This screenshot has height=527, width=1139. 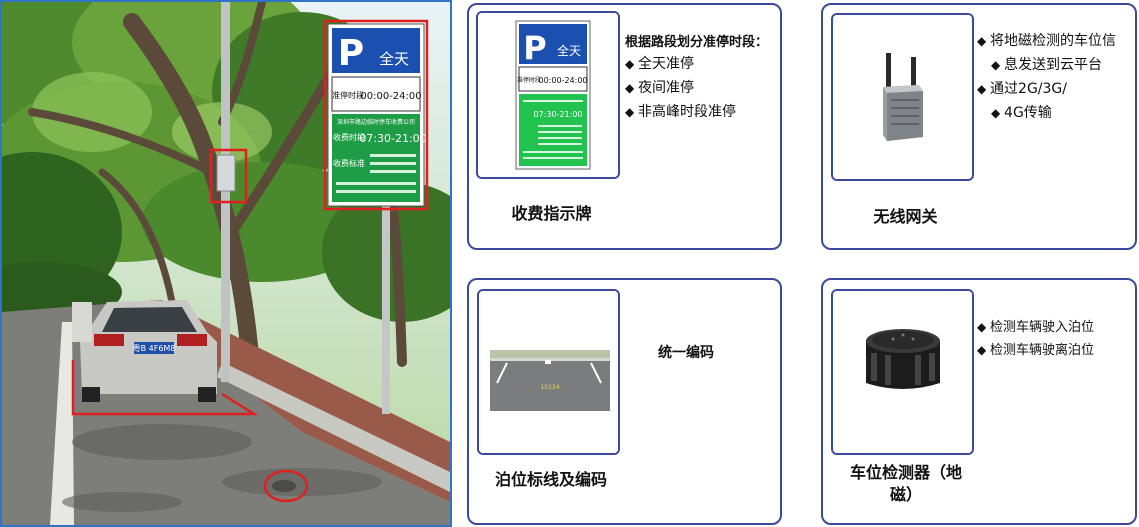 I want to click on gateway-thumbnail, so click(x=902, y=97).